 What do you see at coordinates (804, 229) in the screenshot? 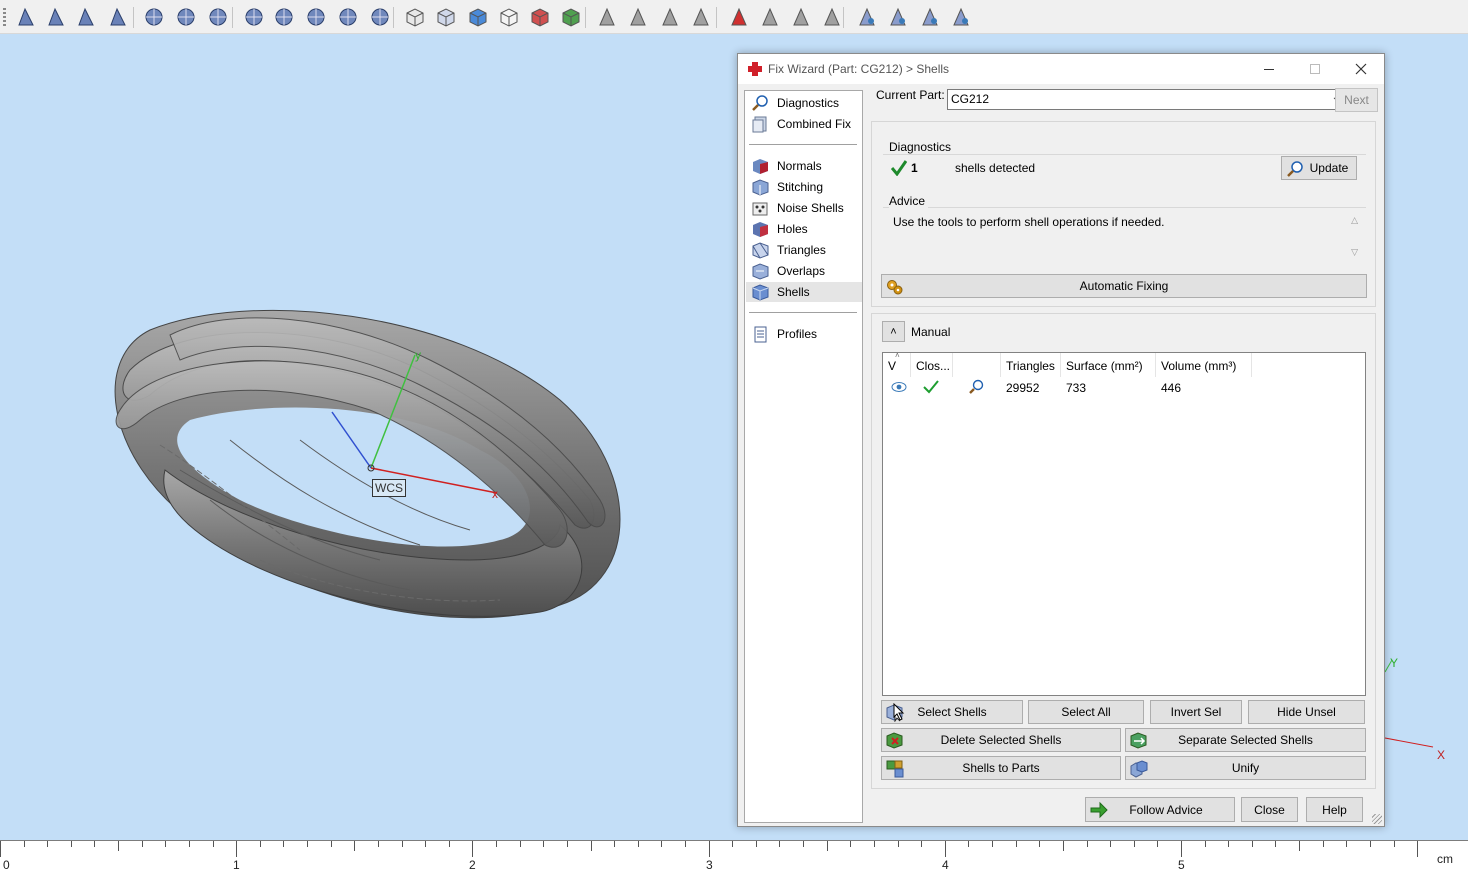
I see `nav-item-holes: Holes` at bounding box center [804, 229].